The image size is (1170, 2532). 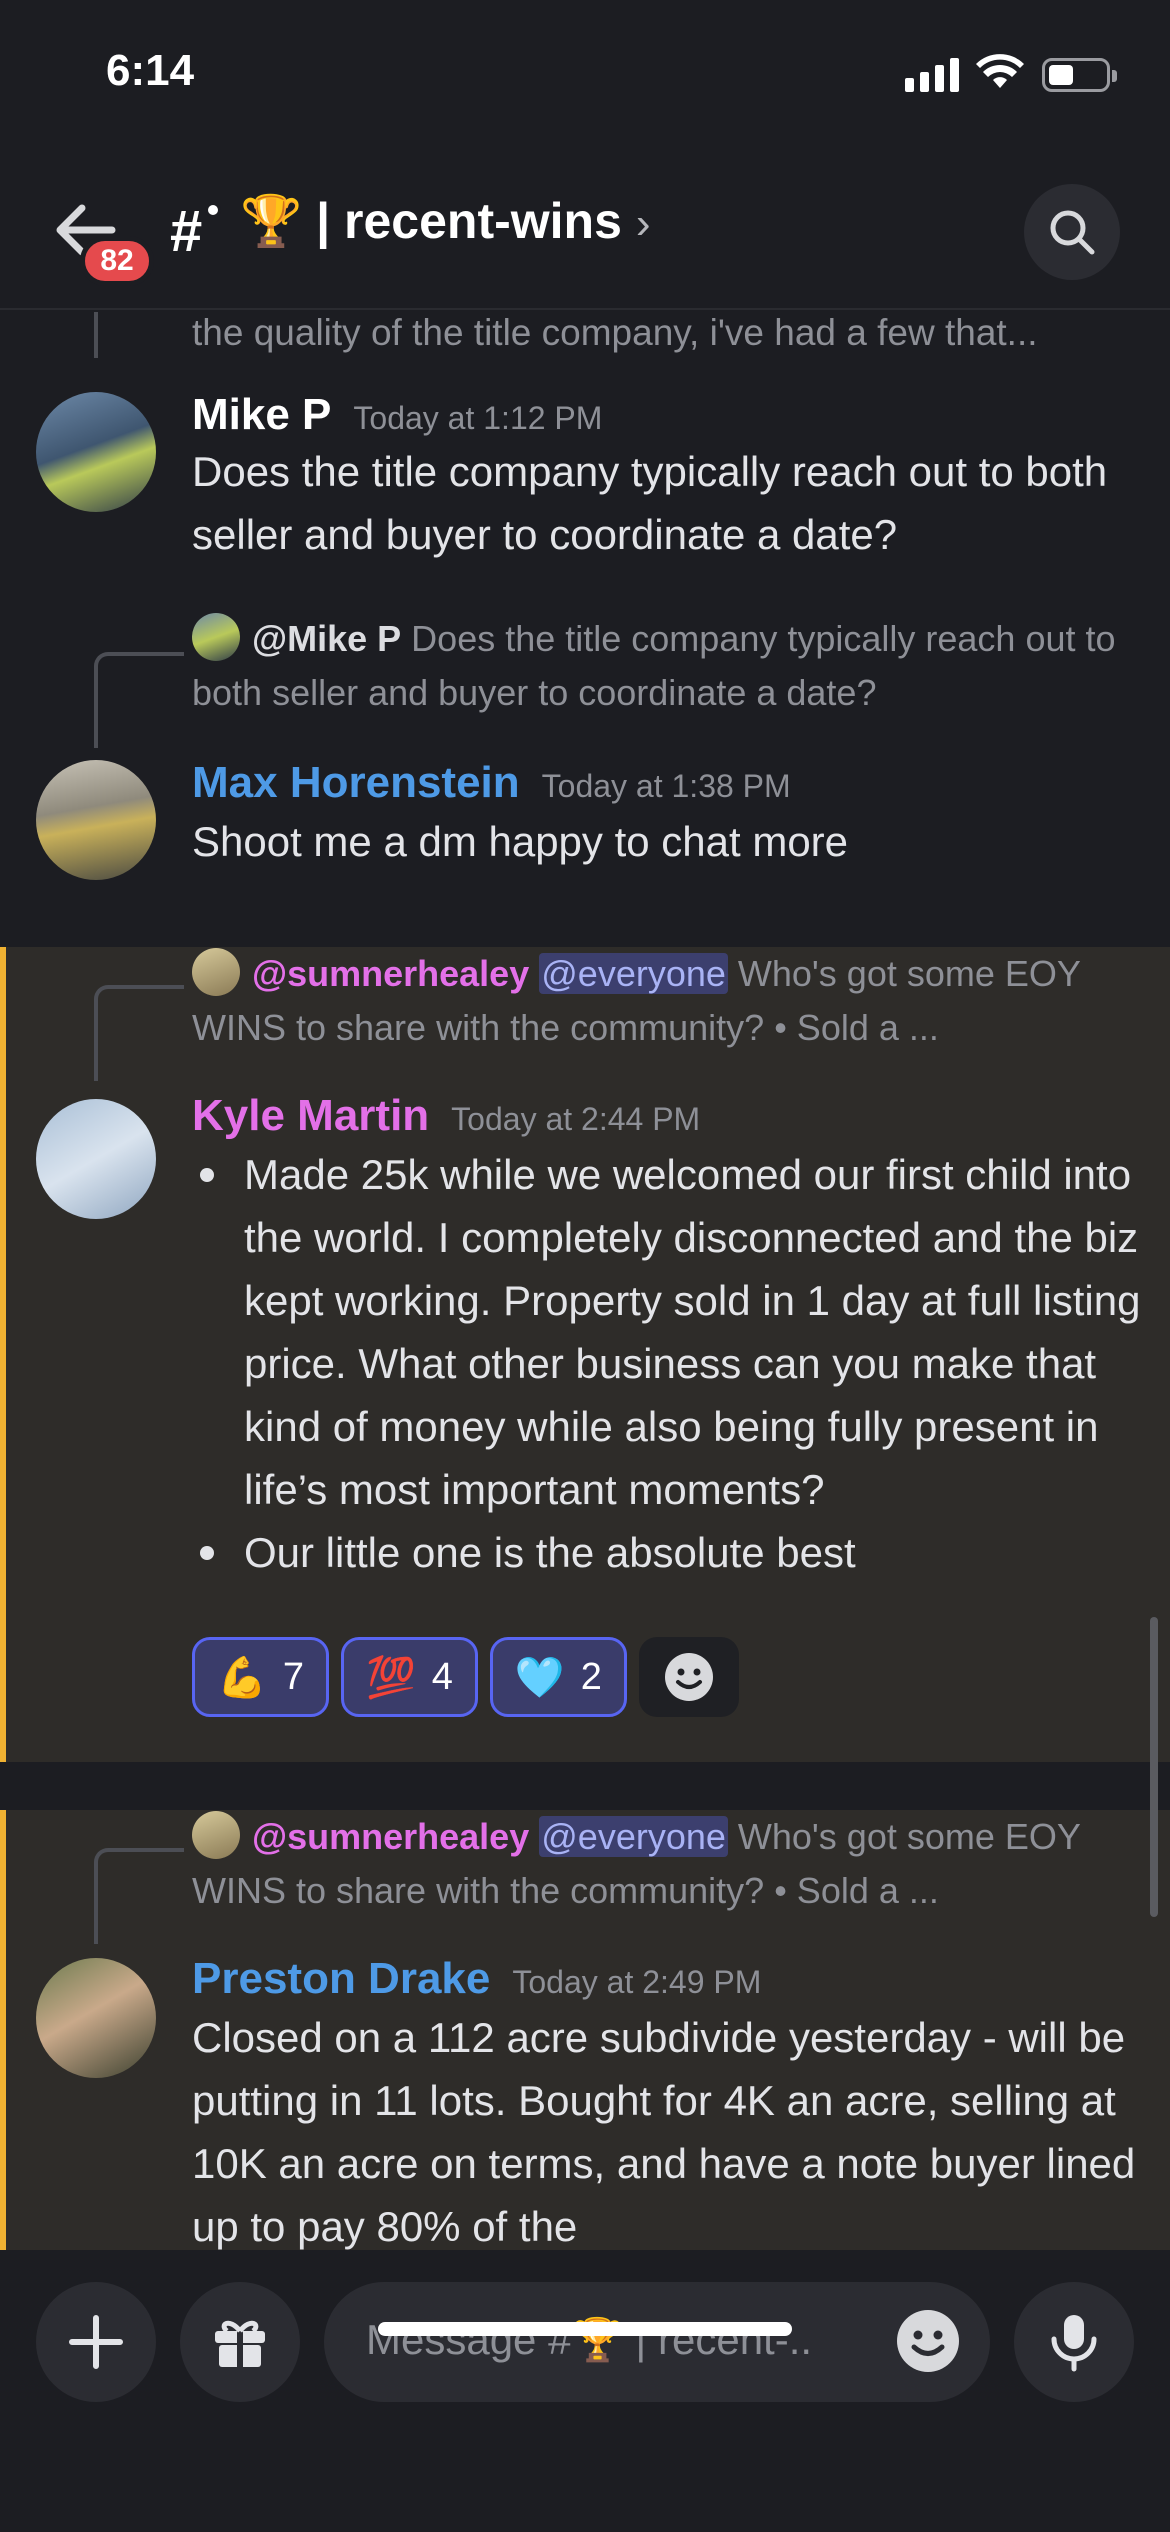 I want to click on battery-icon, so click(x=1079, y=75).